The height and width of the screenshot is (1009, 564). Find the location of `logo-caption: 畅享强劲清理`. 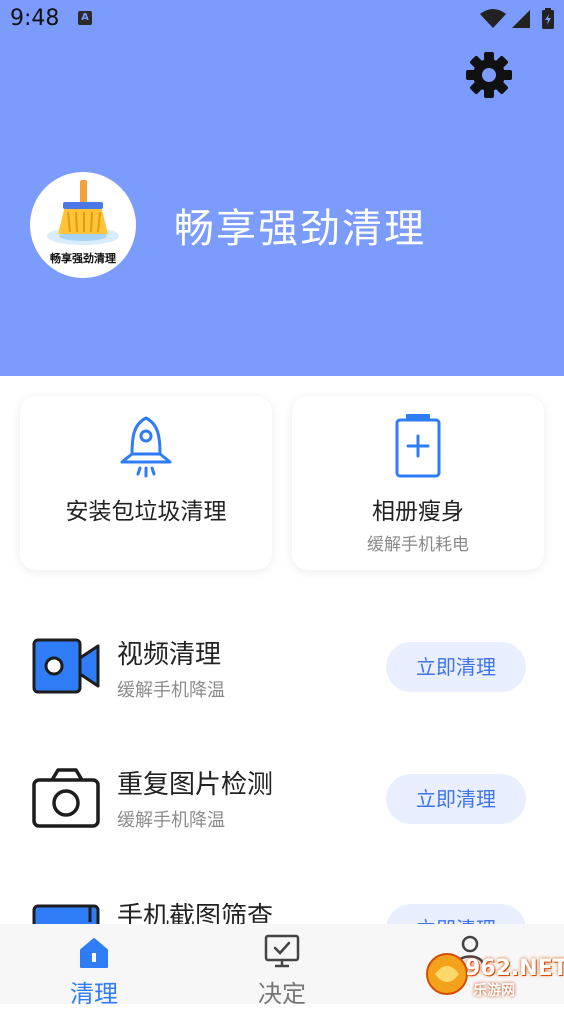

logo-caption: 畅享强劲清理 is located at coordinates (83, 258).